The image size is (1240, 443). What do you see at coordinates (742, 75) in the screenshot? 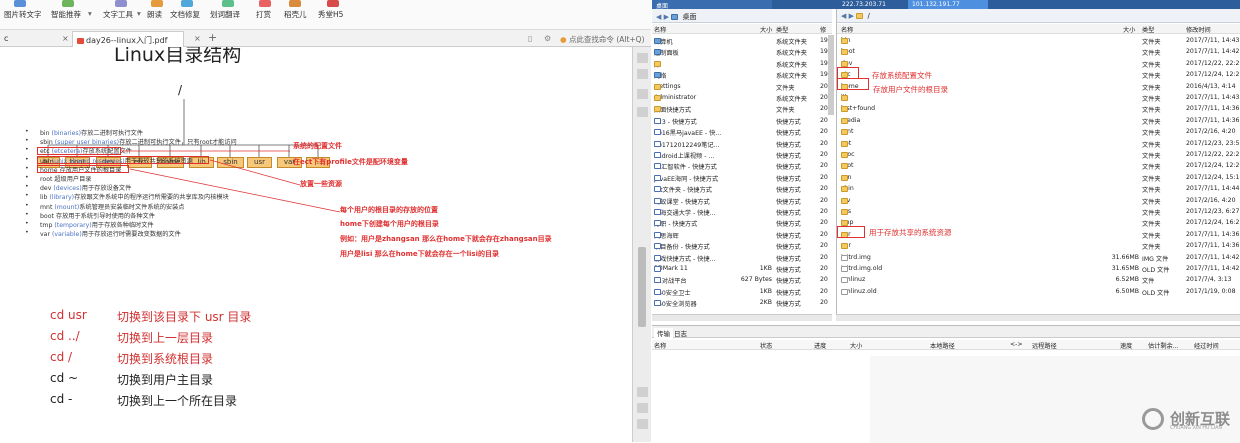
I see `file-row: 网络 系统文件夹 19` at bounding box center [742, 75].